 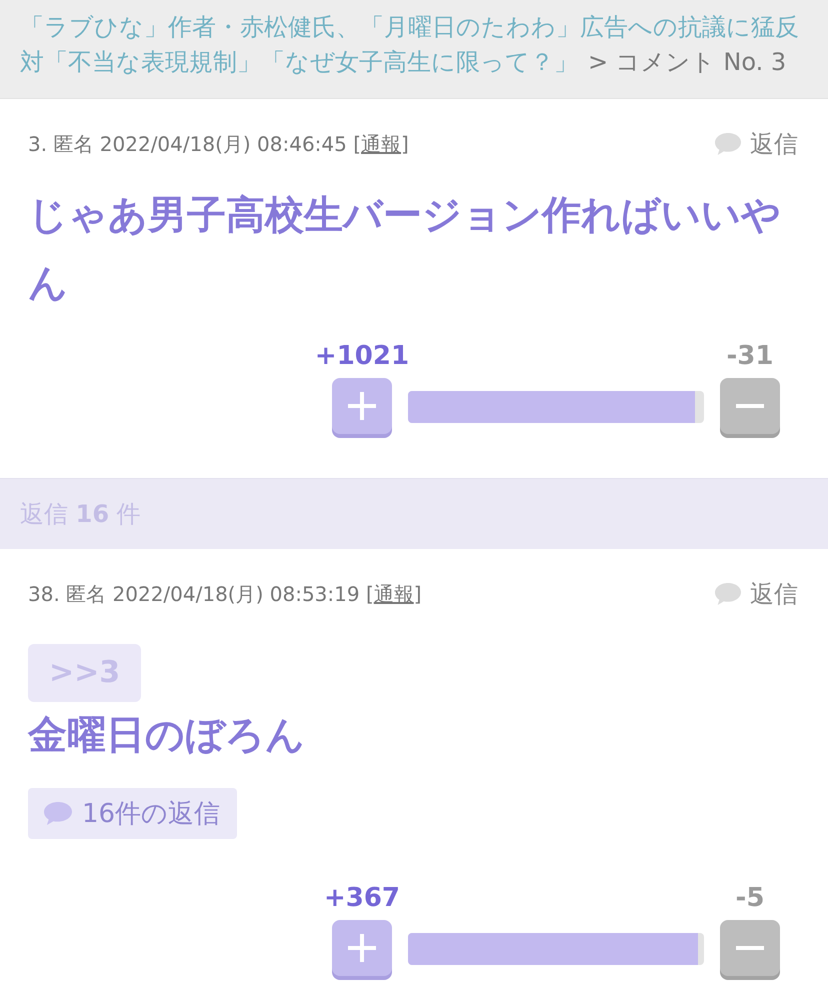 I want to click on comment-meta: 3. 匿名 2022/04/18(月) 08:46:45 [通報], so click(x=218, y=144).